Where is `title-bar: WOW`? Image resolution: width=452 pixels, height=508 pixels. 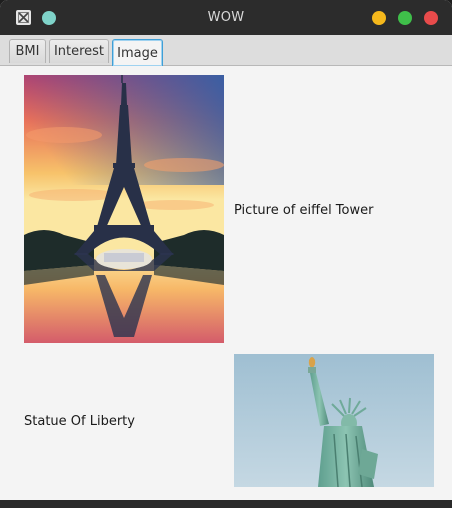 title-bar: WOW is located at coordinates (226, 17).